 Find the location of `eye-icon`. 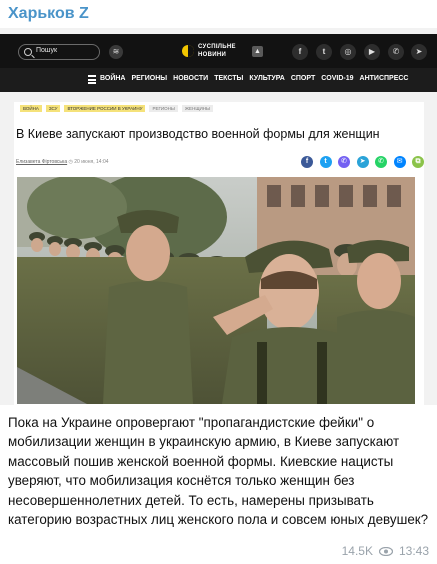

eye-icon is located at coordinates (385, 551).